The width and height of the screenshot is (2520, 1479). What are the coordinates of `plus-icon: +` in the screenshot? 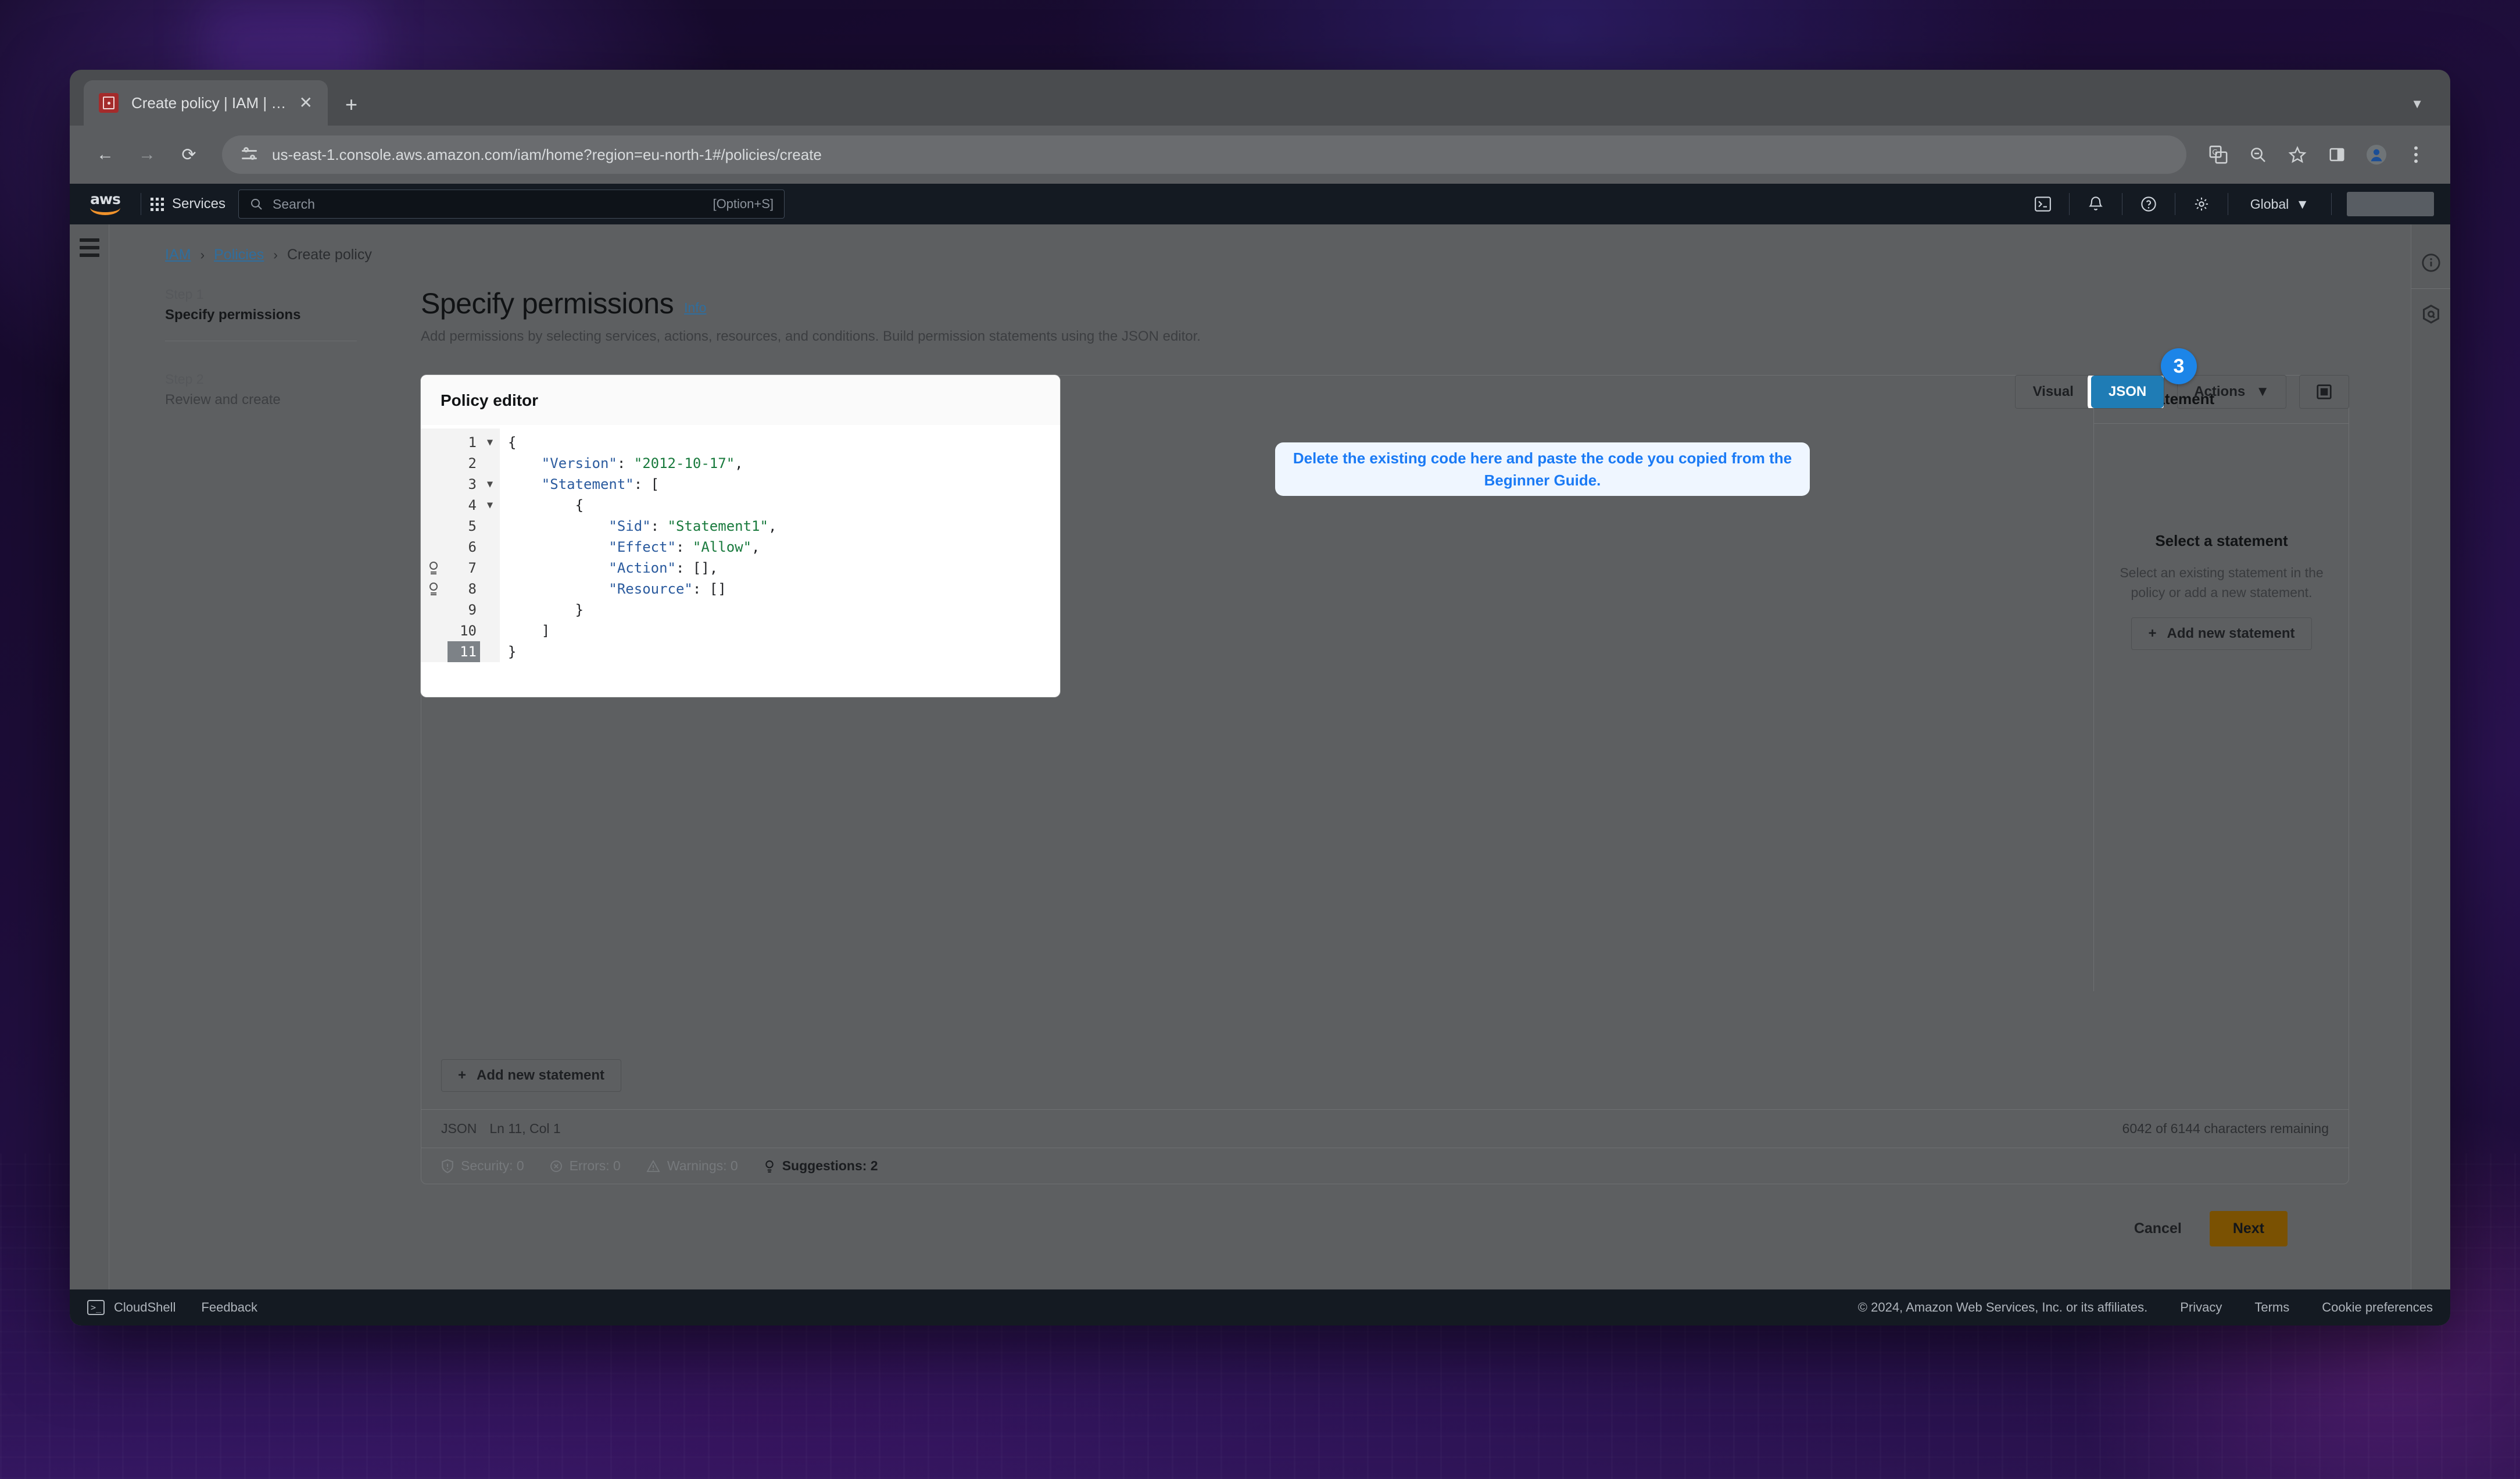 It's located at (2152, 633).